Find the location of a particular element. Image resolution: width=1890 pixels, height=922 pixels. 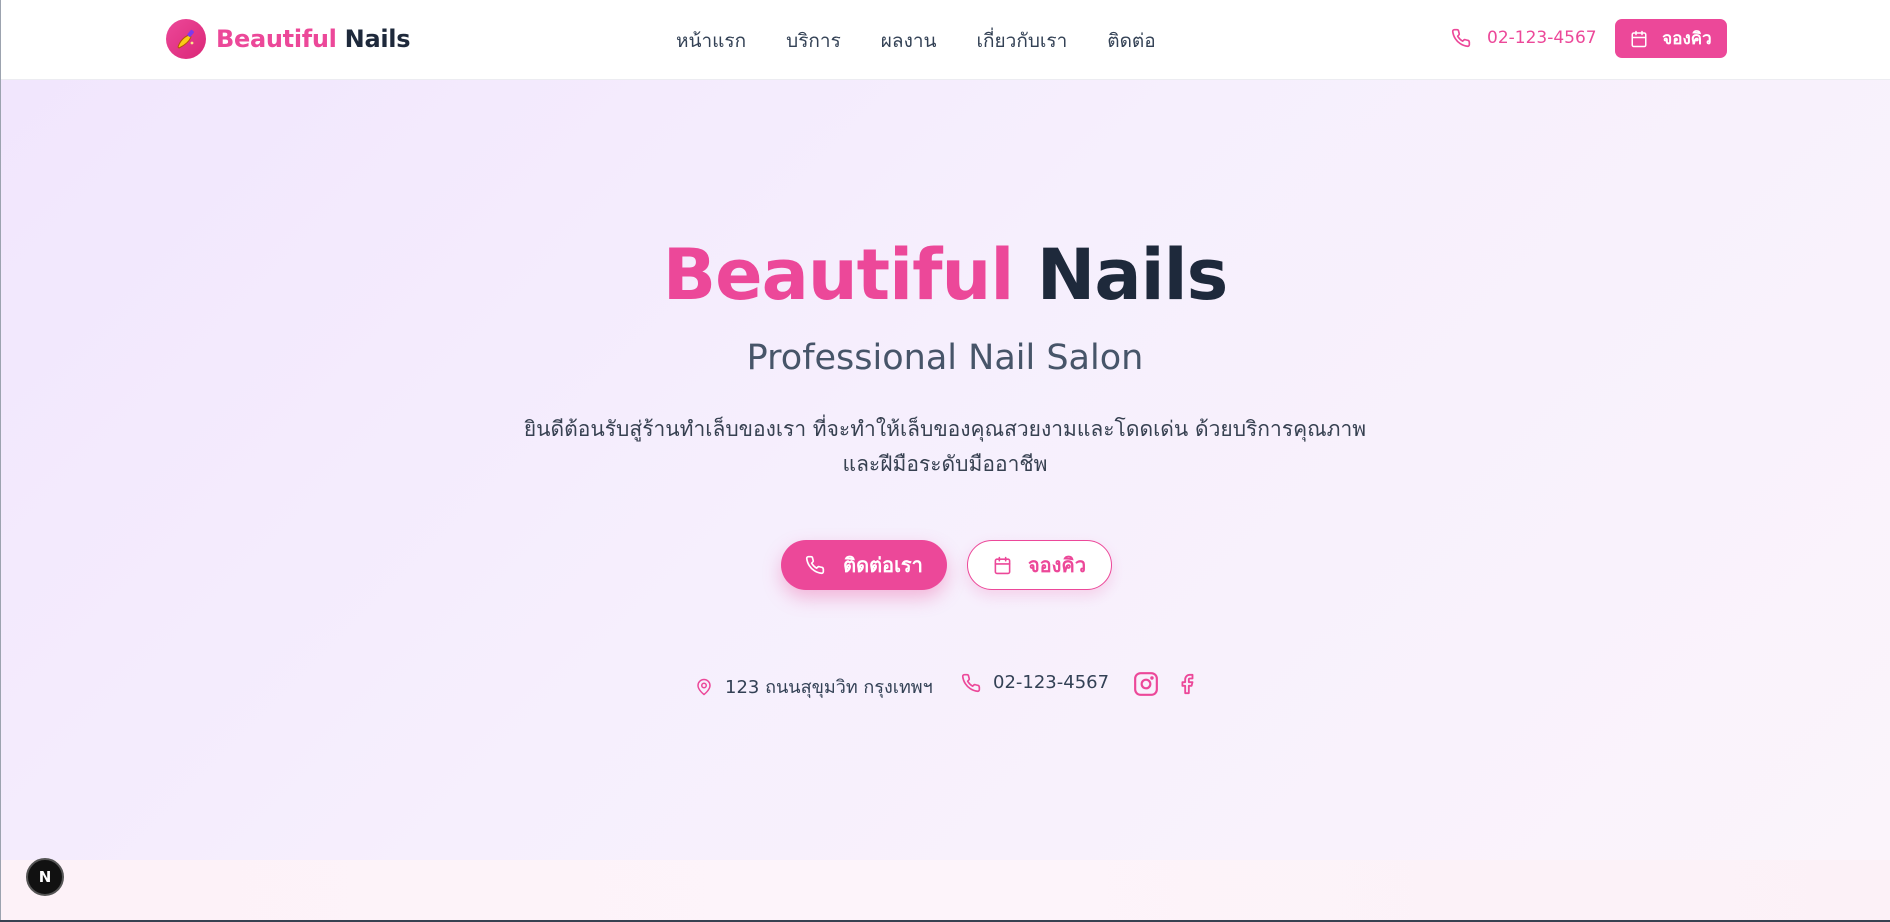

phone-text: 02-123-4567 is located at coordinates (1051, 682).